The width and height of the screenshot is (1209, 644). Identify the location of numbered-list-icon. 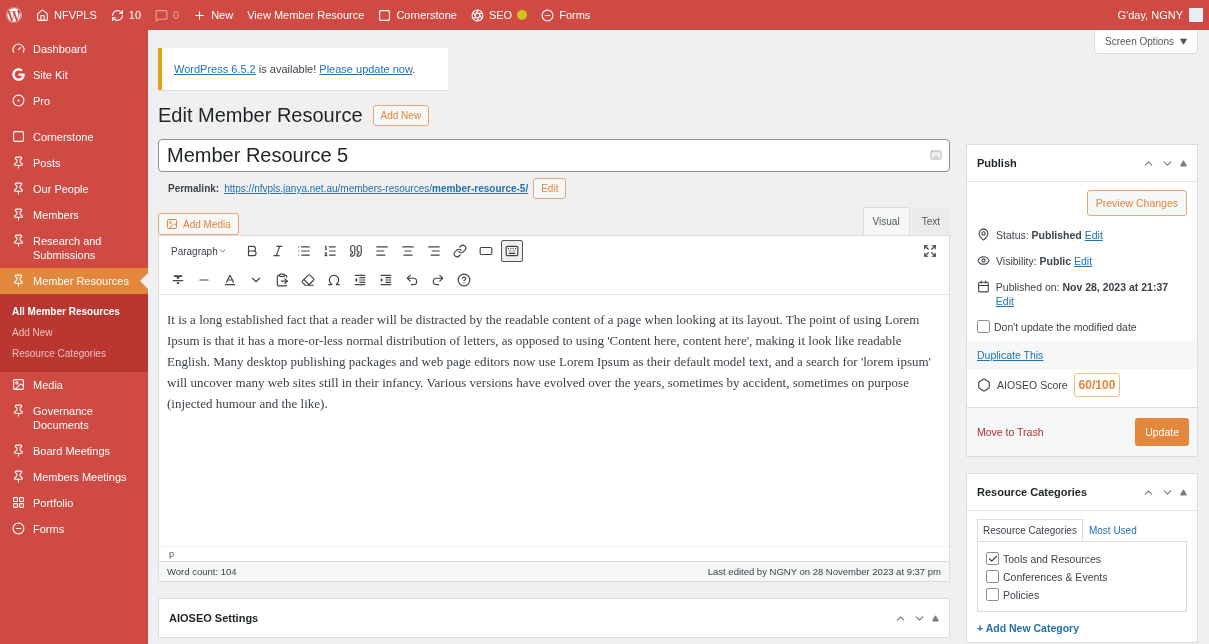
(330, 251).